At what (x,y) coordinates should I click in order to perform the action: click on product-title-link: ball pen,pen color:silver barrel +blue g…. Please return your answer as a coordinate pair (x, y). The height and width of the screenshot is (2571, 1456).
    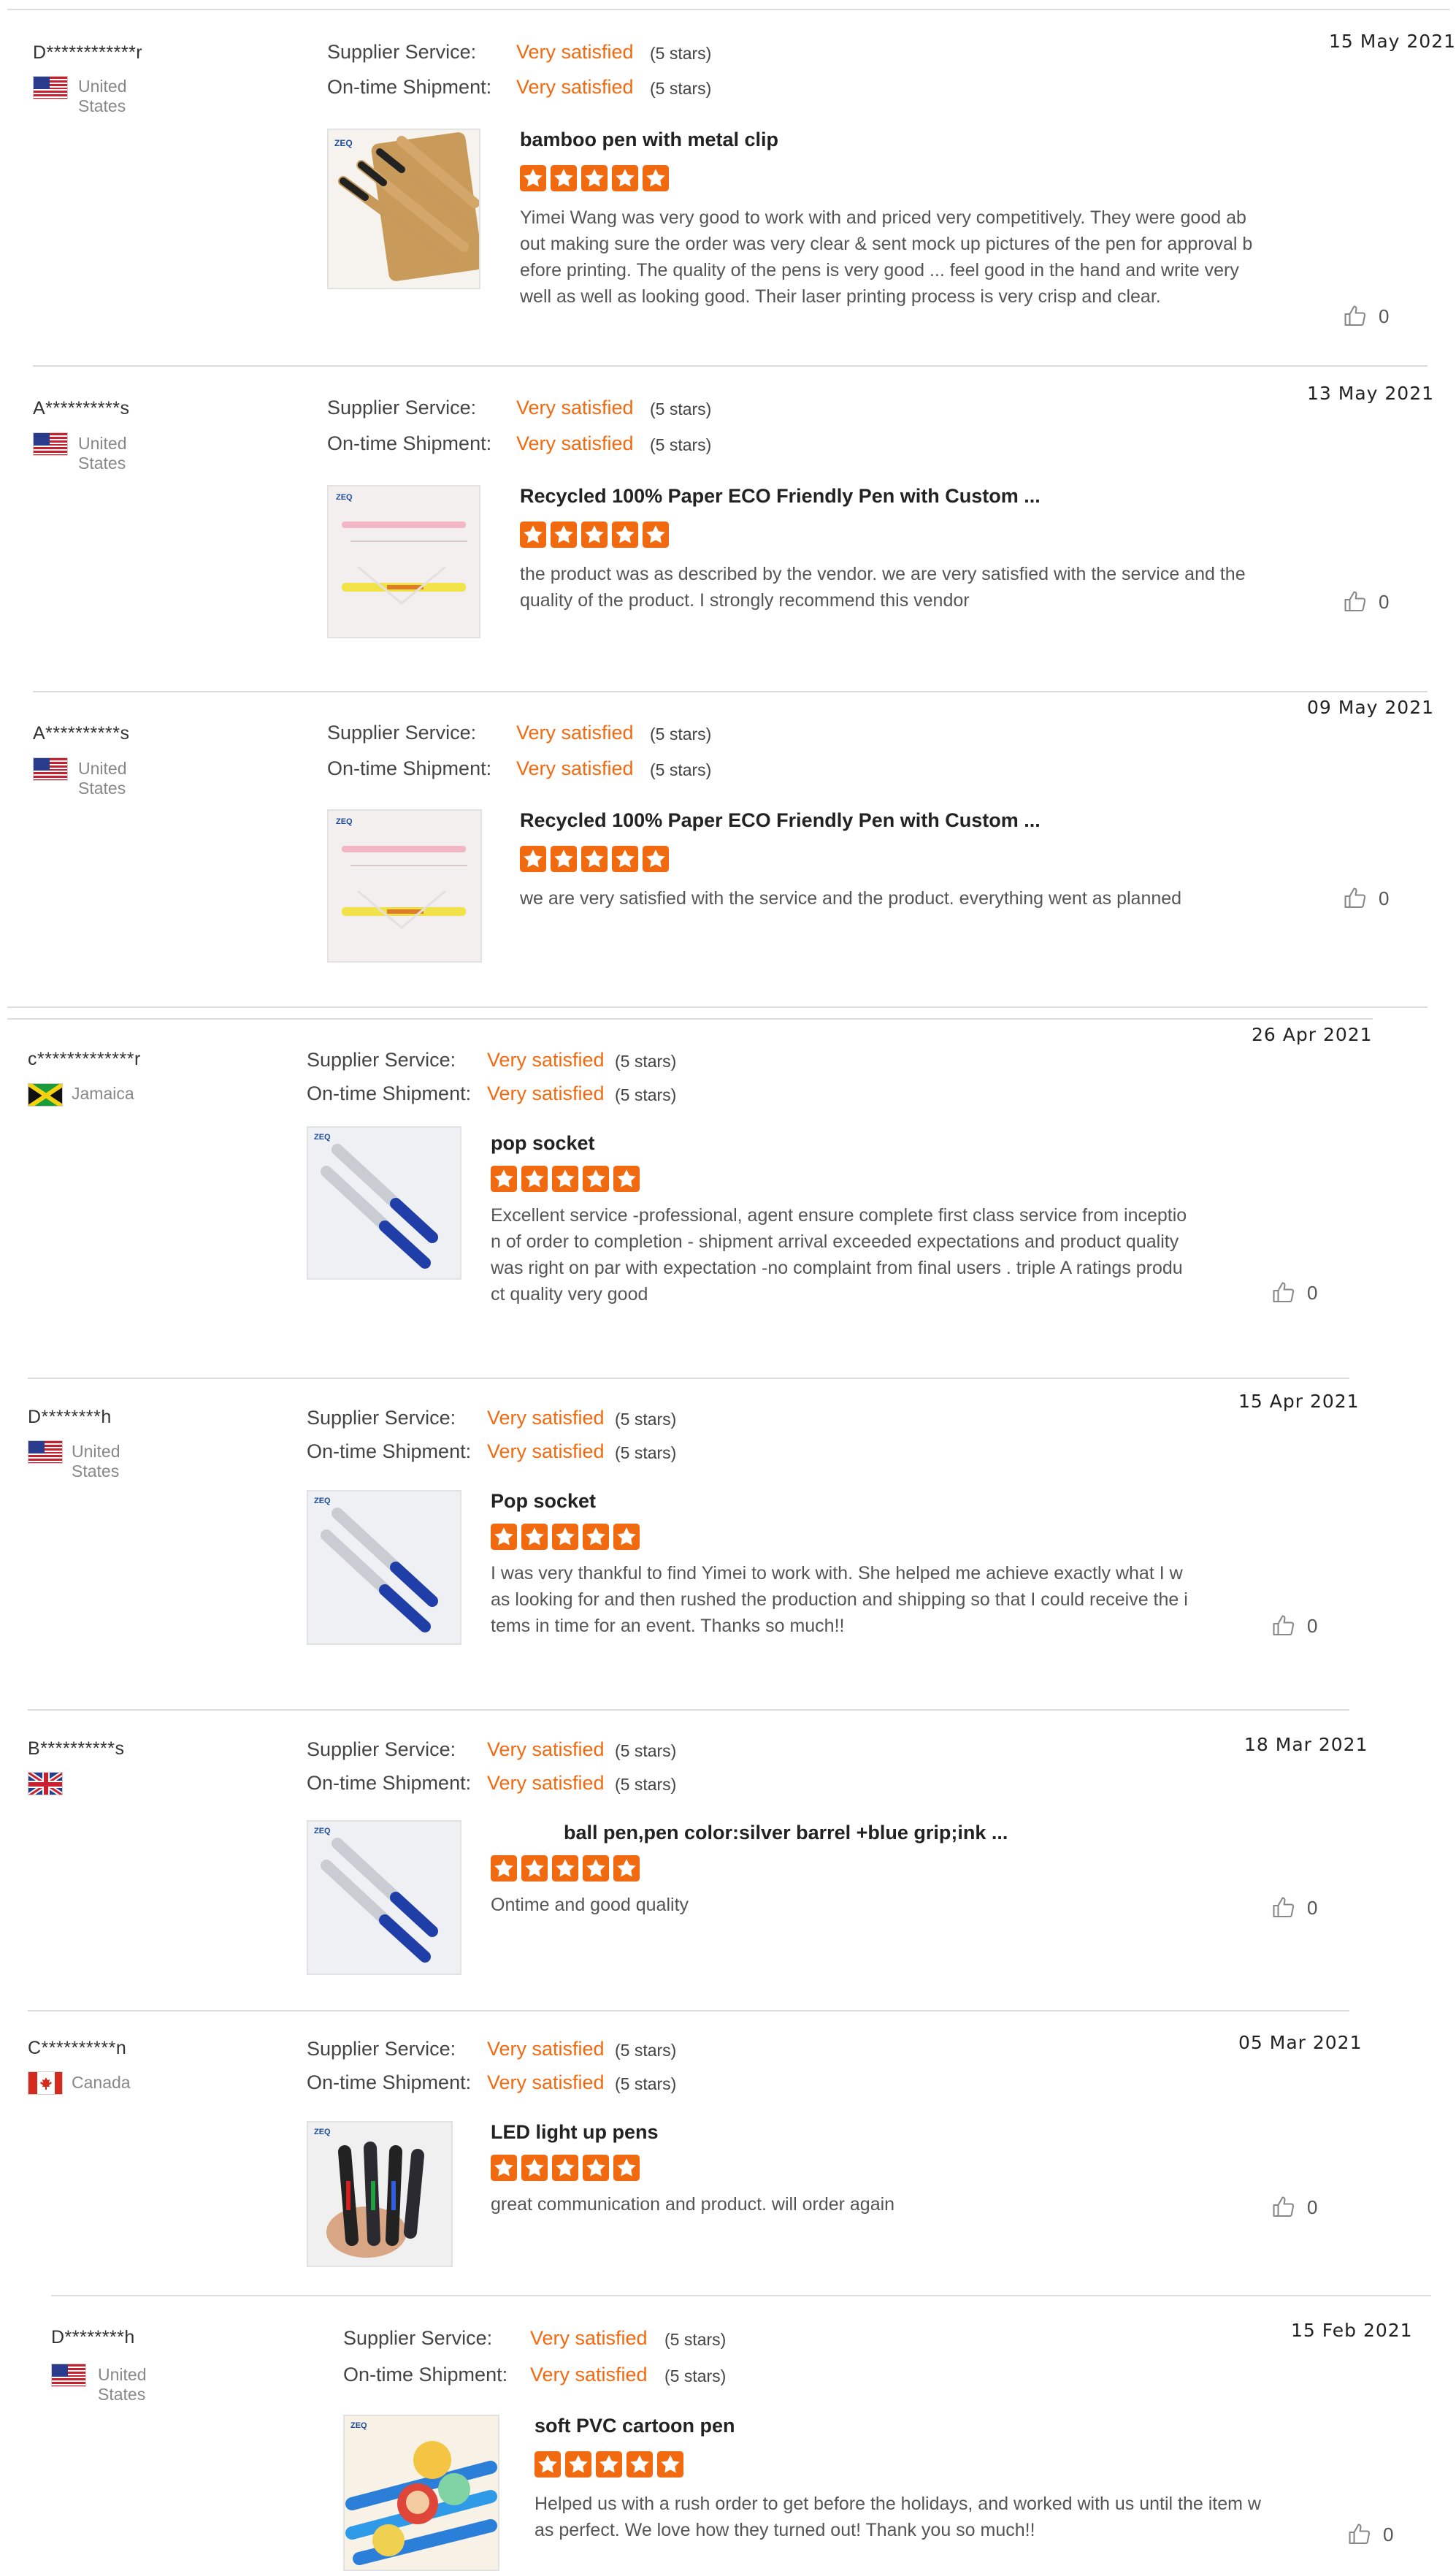
    Looking at the image, I should click on (786, 1833).